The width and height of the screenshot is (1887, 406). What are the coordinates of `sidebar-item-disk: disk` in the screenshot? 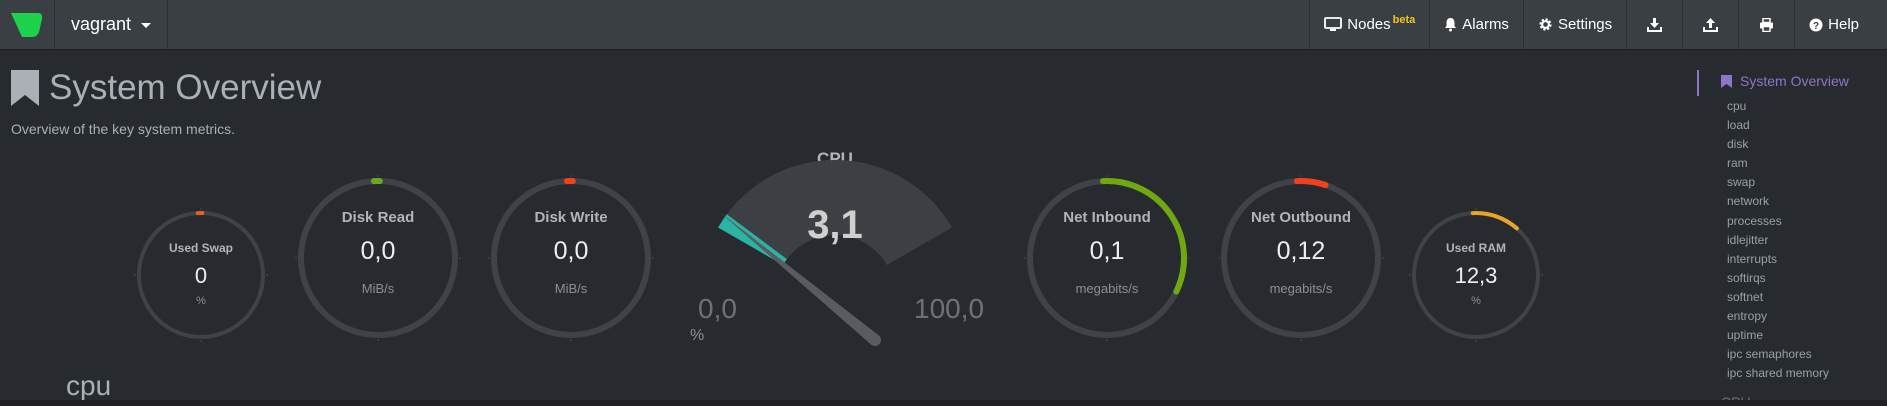 It's located at (1778, 144).